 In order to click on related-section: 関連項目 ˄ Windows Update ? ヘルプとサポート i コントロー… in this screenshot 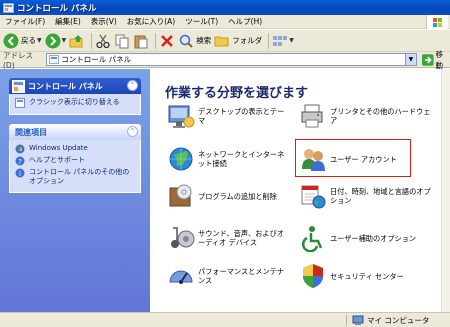, I will do `click(75, 158)`.